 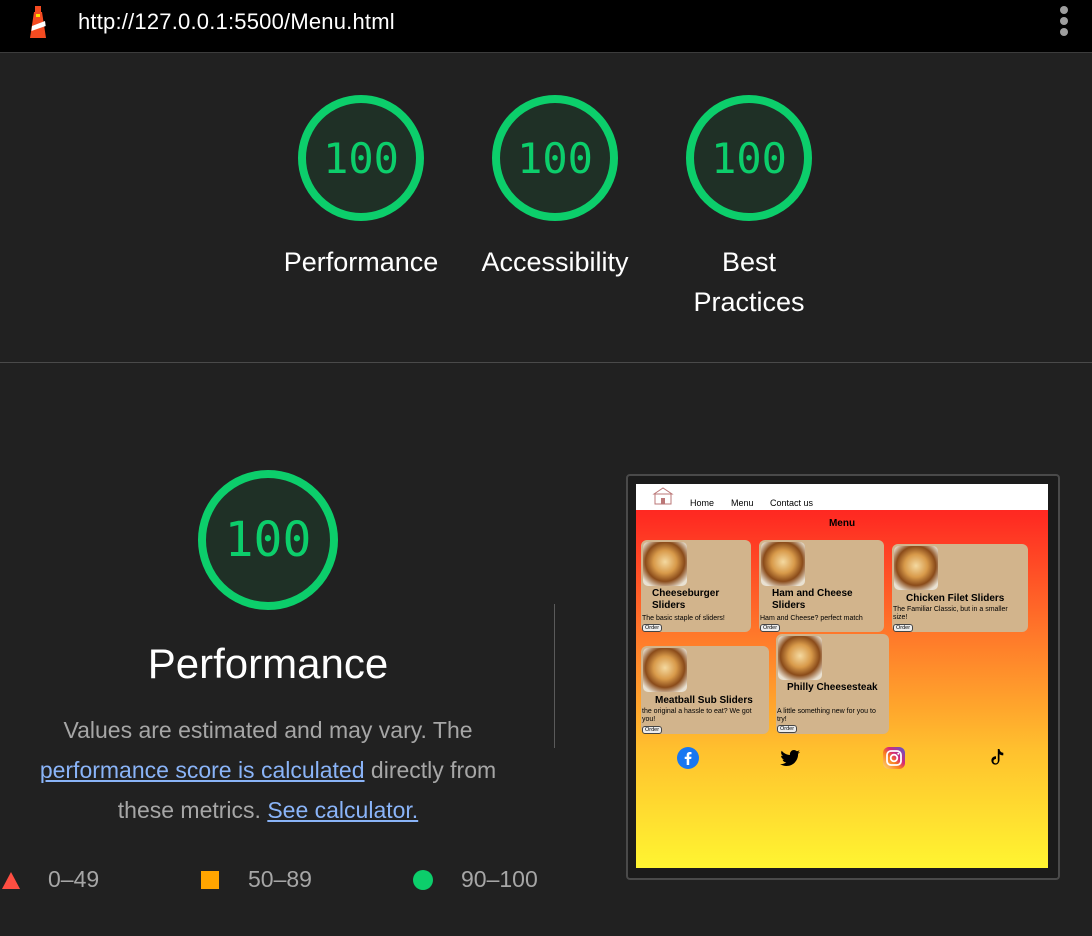 What do you see at coordinates (826, 715) in the screenshot?
I see `item-desc: A little something new for you to try!` at bounding box center [826, 715].